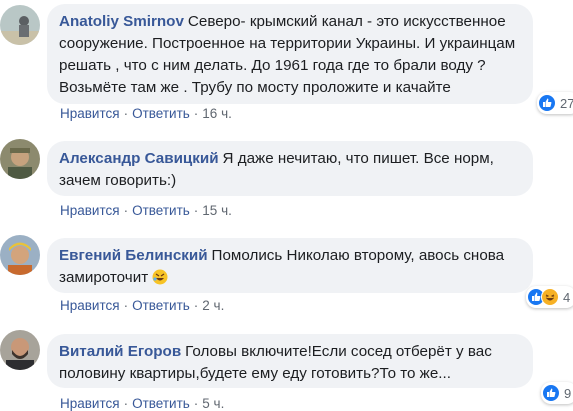 Image resolution: width=573 pixels, height=411 pixels. What do you see at coordinates (568, 393) in the screenshot?
I see `reaction-count: 9` at bounding box center [568, 393].